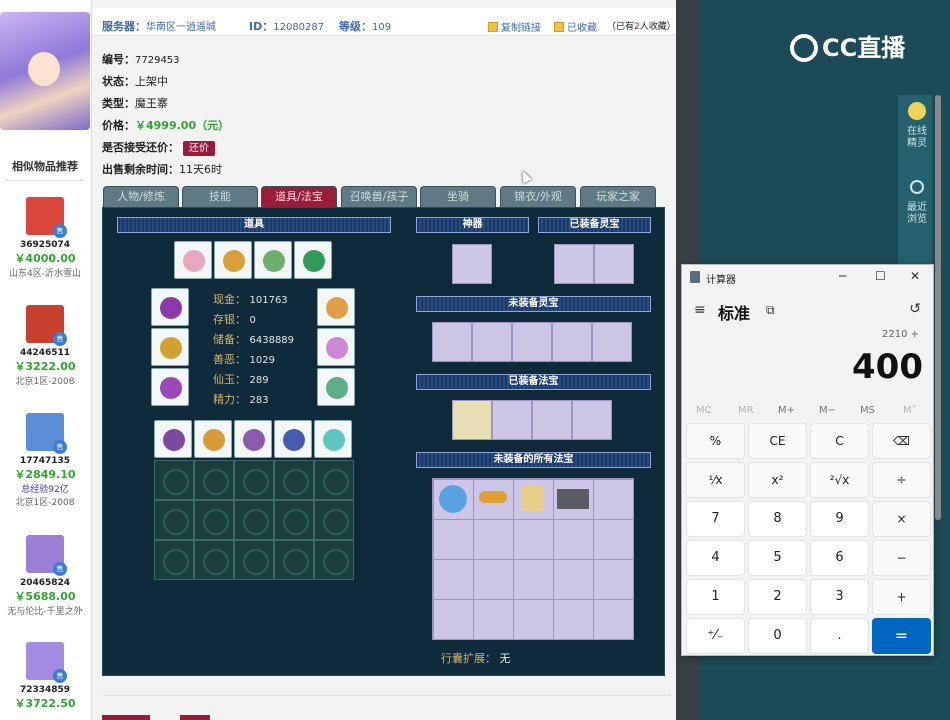 This screenshot has width=950, height=720. Describe the element at coordinates (777, 597) in the screenshot. I see `digit-2-button: 2` at that location.